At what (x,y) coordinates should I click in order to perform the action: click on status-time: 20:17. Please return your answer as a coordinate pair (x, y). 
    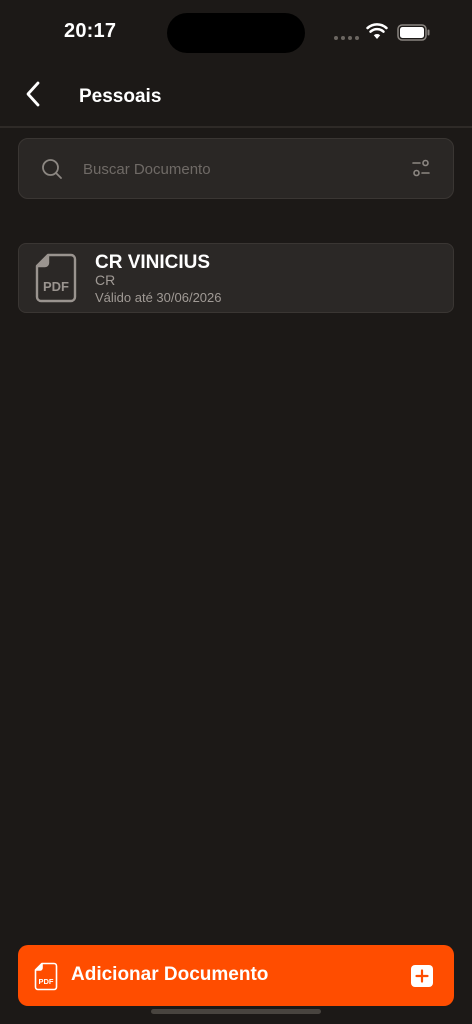
    Looking at the image, I should click on (90, 31).